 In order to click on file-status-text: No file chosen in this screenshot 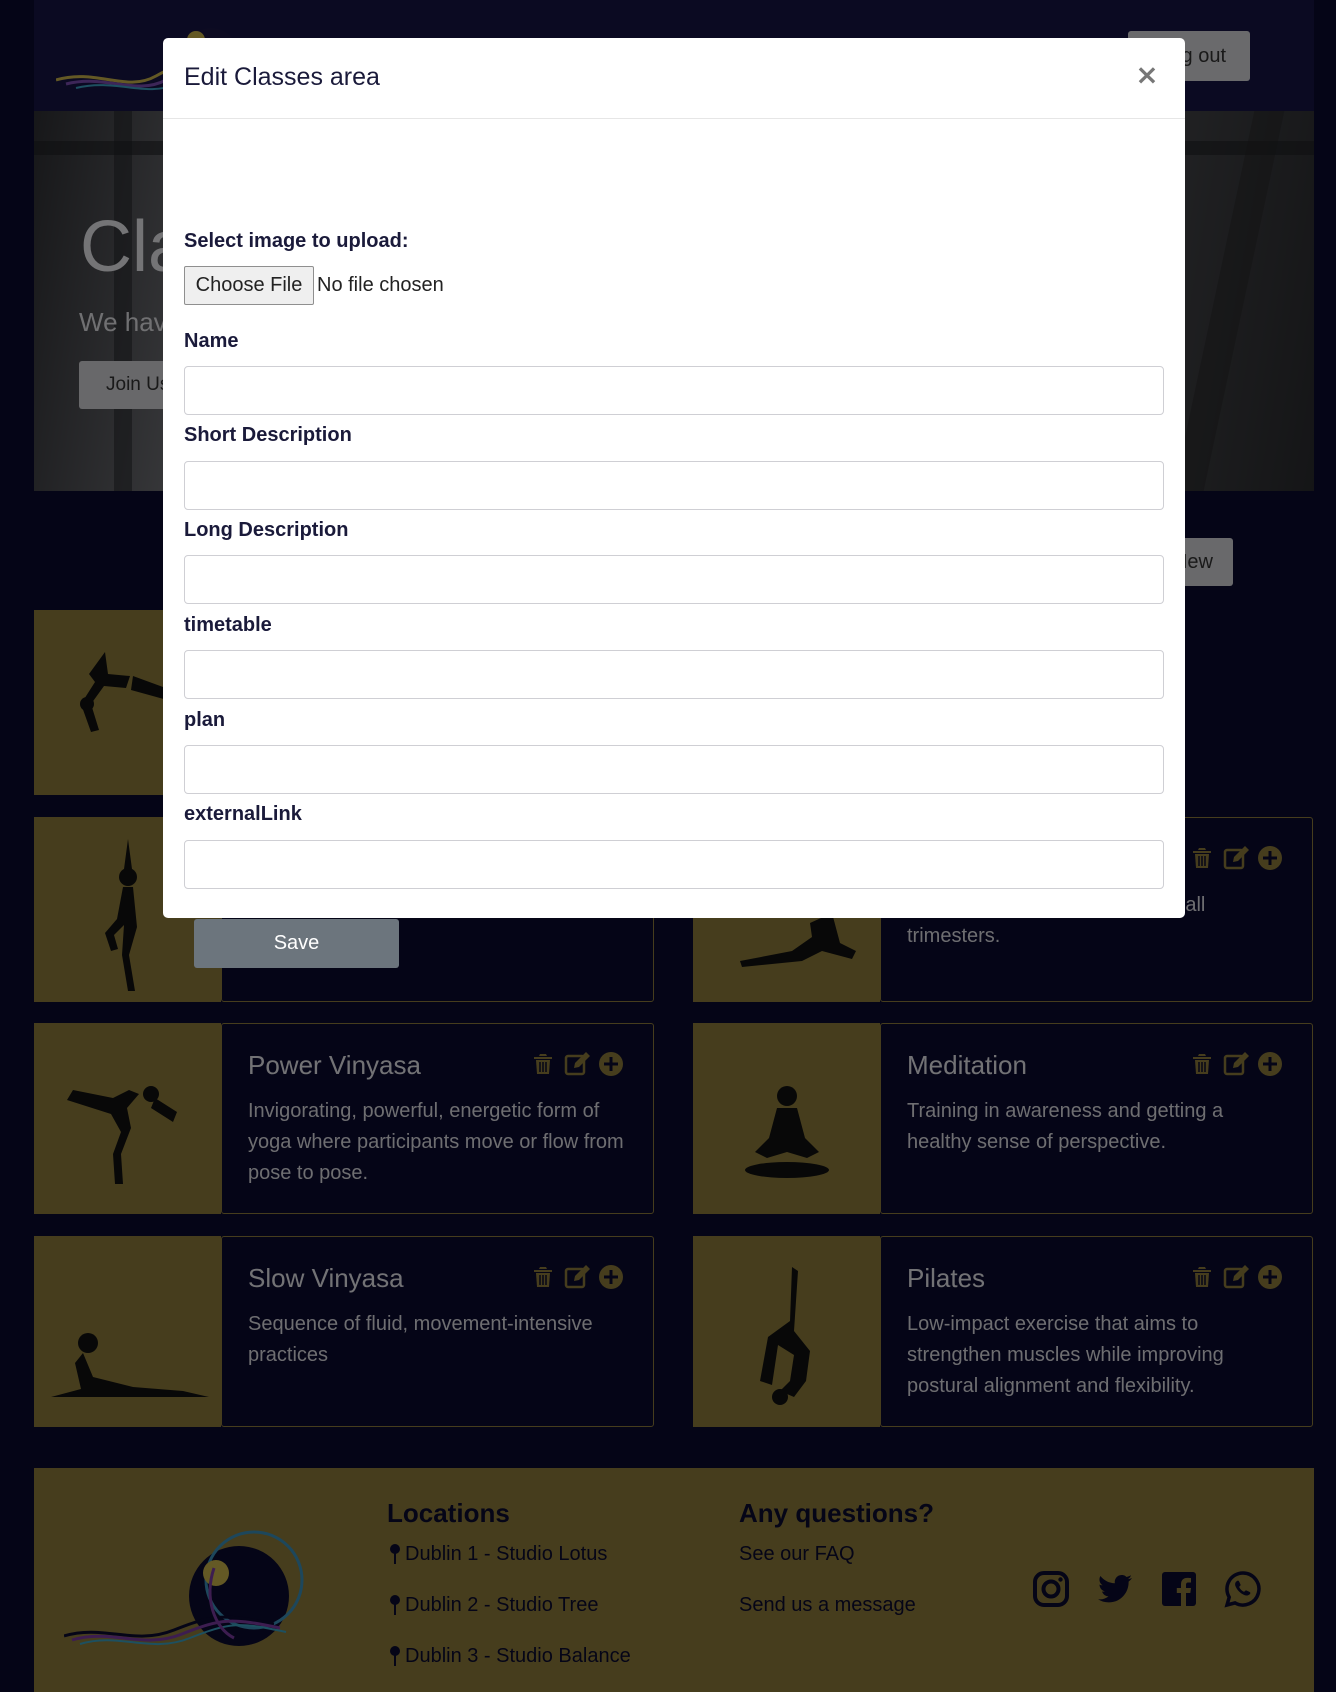, I will do `click(380, 285)`.